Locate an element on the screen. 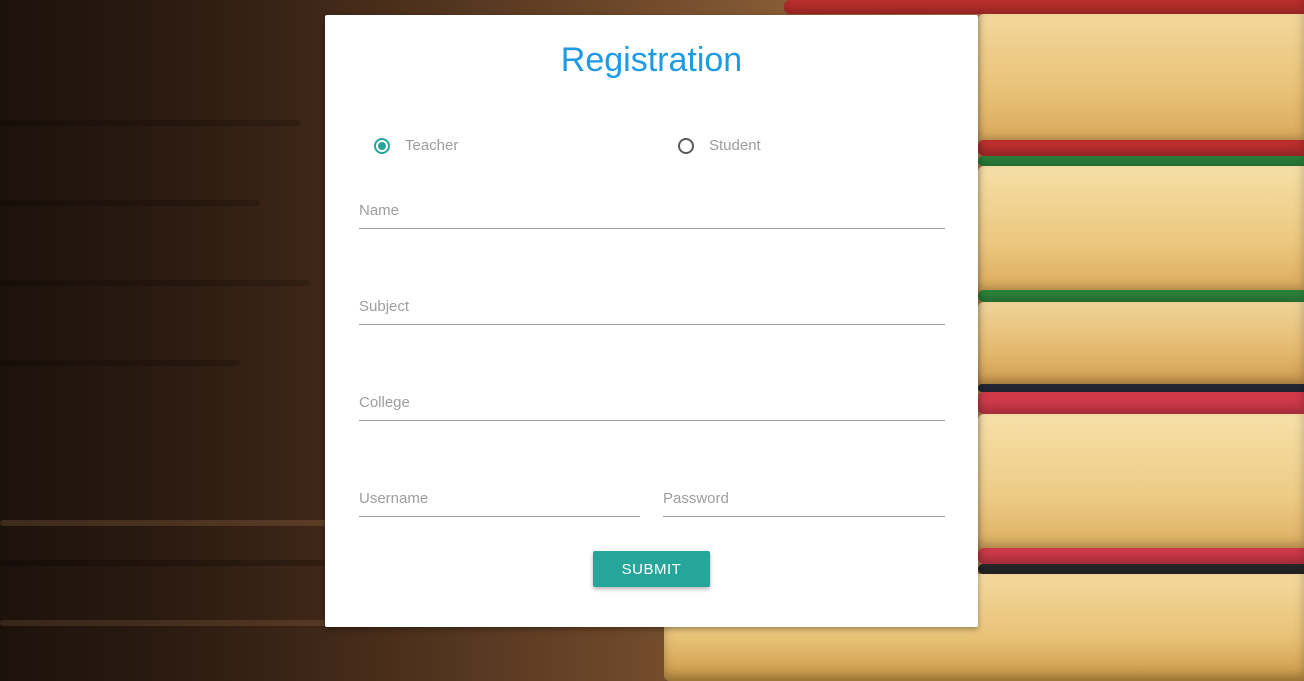 The image size is (1304, 681). college-input is located at coordinates (652, 402).